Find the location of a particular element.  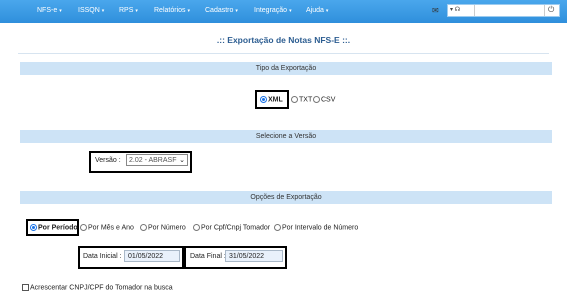

nav-cadastro: Cadastro ▾ is located at coordinates (221, 10).